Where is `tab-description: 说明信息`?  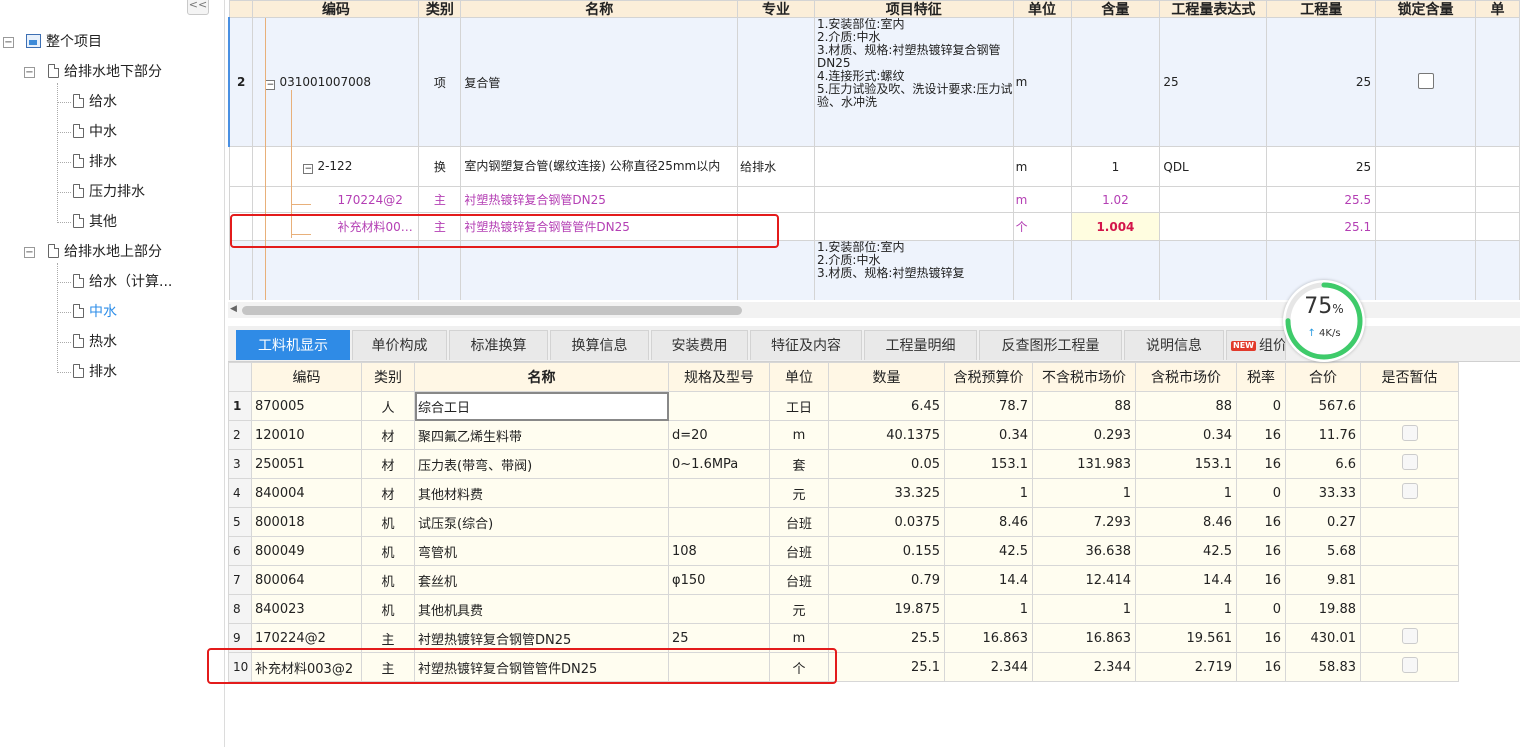
tab-description: 说明信息 is located at coordinates (1174, 345).